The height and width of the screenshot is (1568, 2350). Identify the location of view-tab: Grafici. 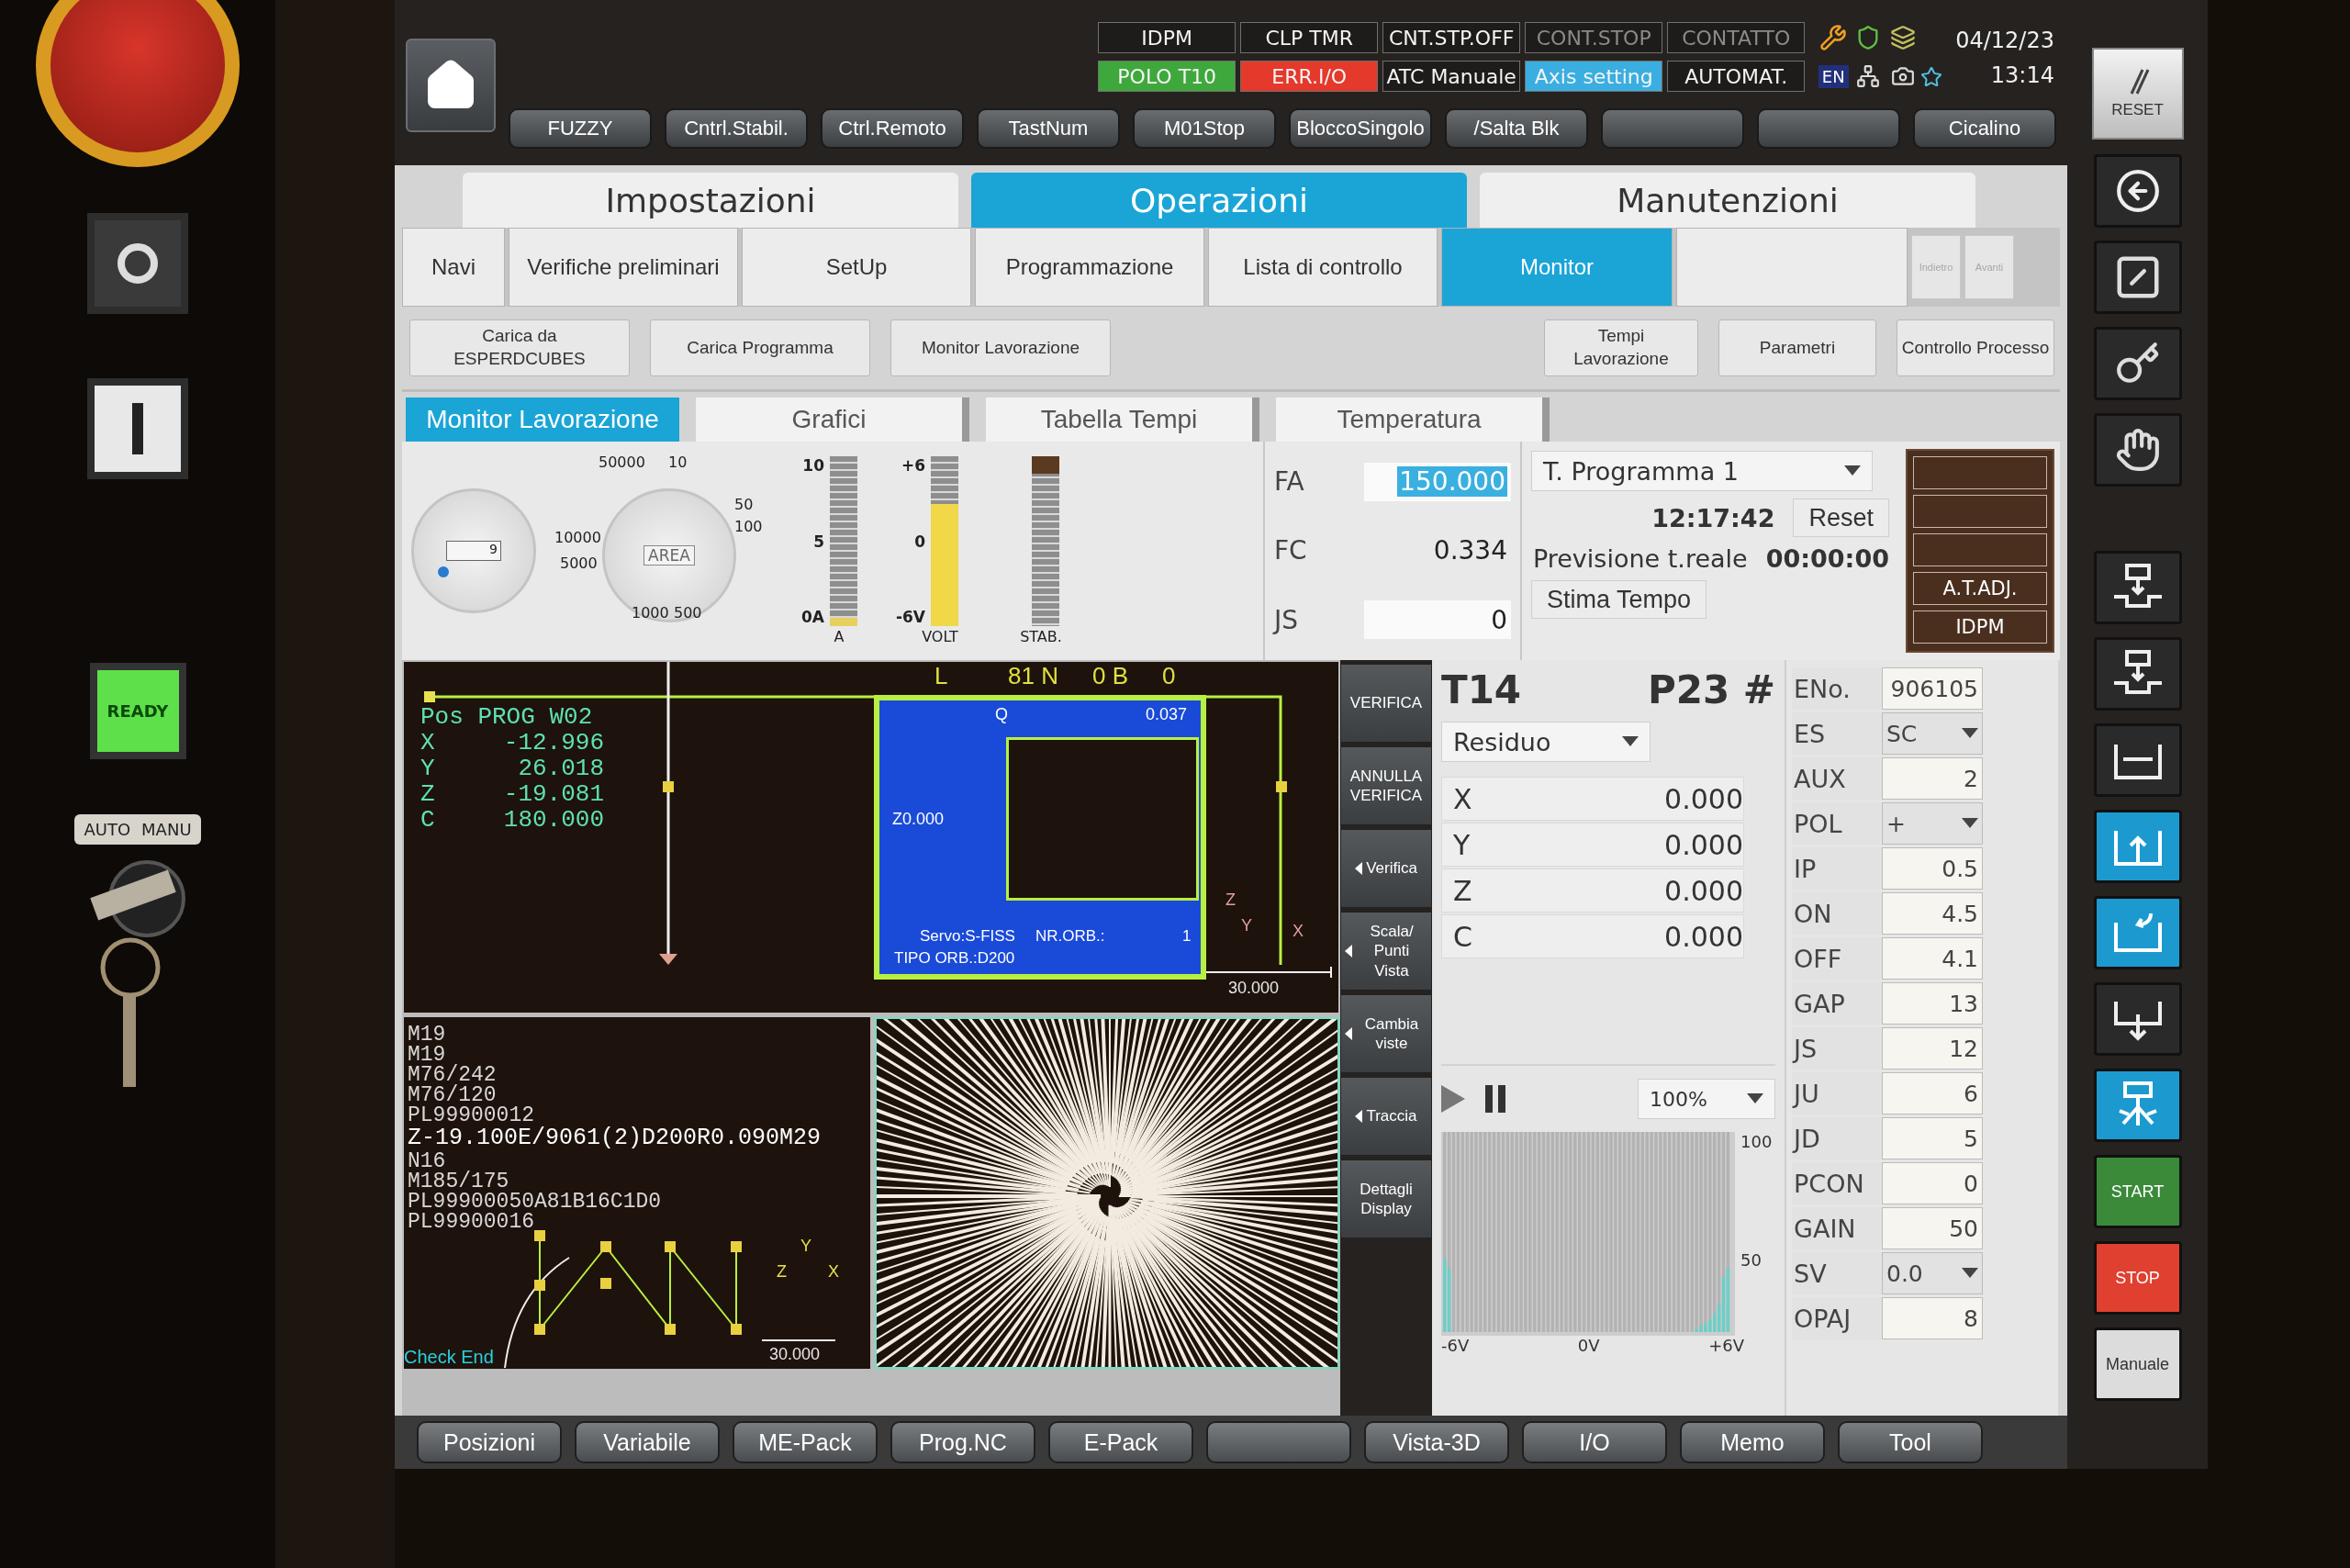
(832, 420).